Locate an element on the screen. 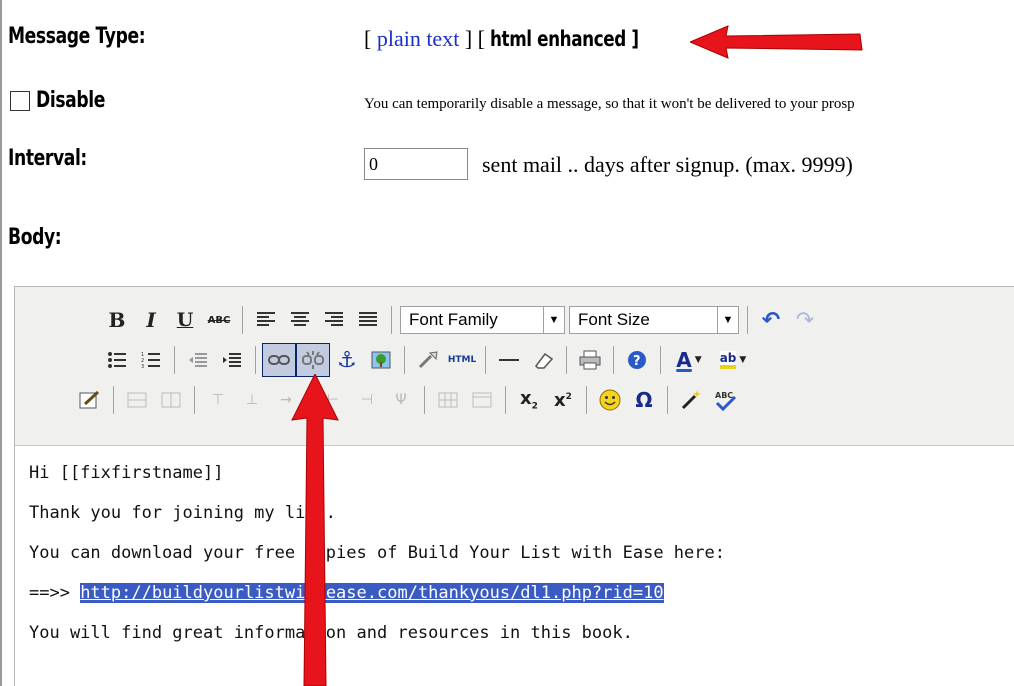  content-line: Hi [[fixfirstname]] is located at coordinates (126, 473).